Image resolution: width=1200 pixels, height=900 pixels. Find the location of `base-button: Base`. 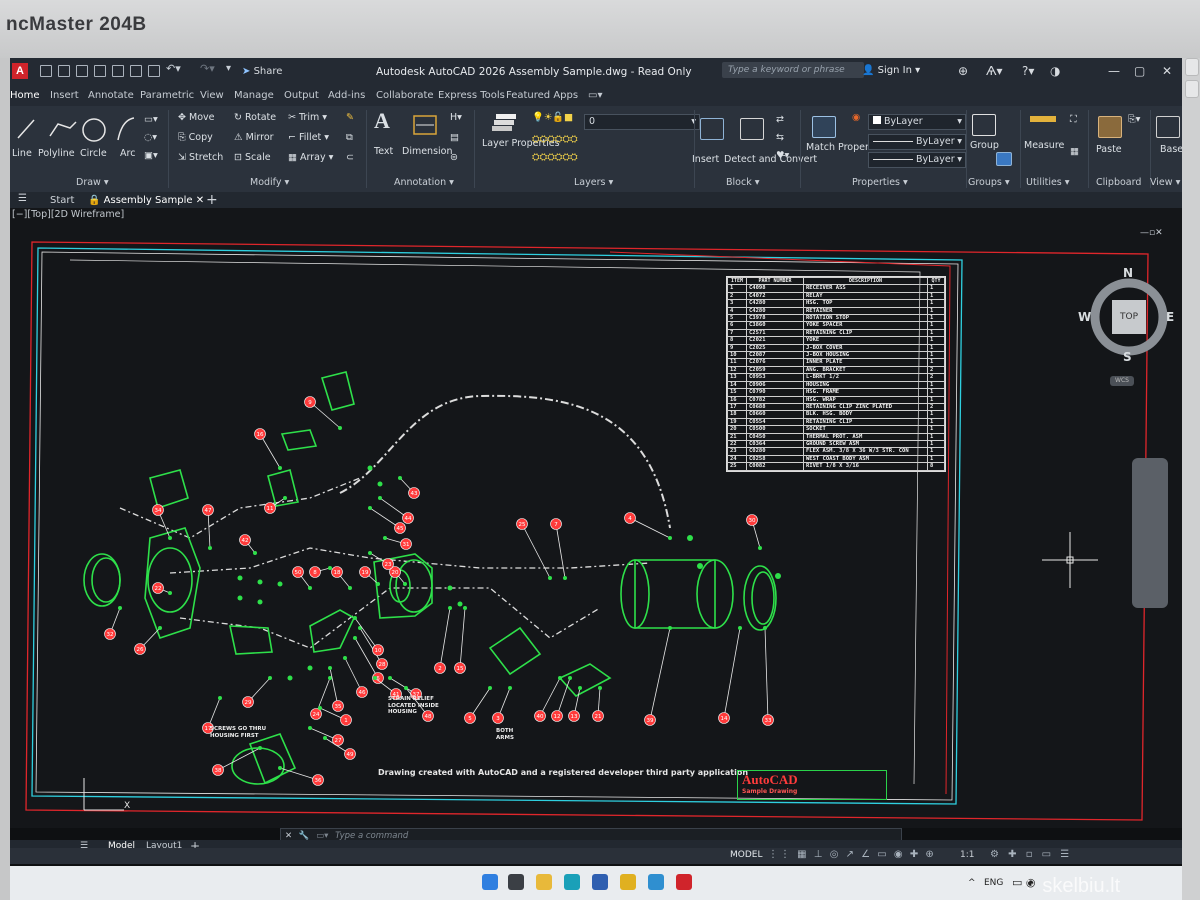

base-button: Base is located at coordinates (1171, 149).